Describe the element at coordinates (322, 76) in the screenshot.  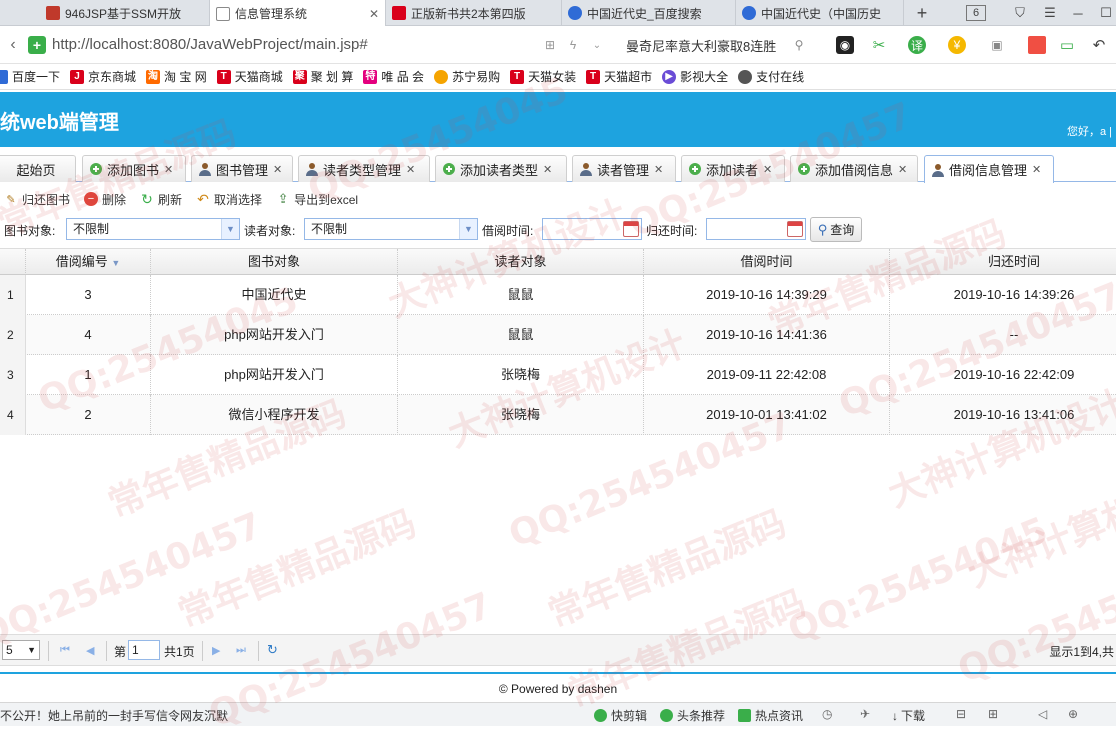
I see `bookmark-juhuasuan: 聚聚 划 算` at that location.